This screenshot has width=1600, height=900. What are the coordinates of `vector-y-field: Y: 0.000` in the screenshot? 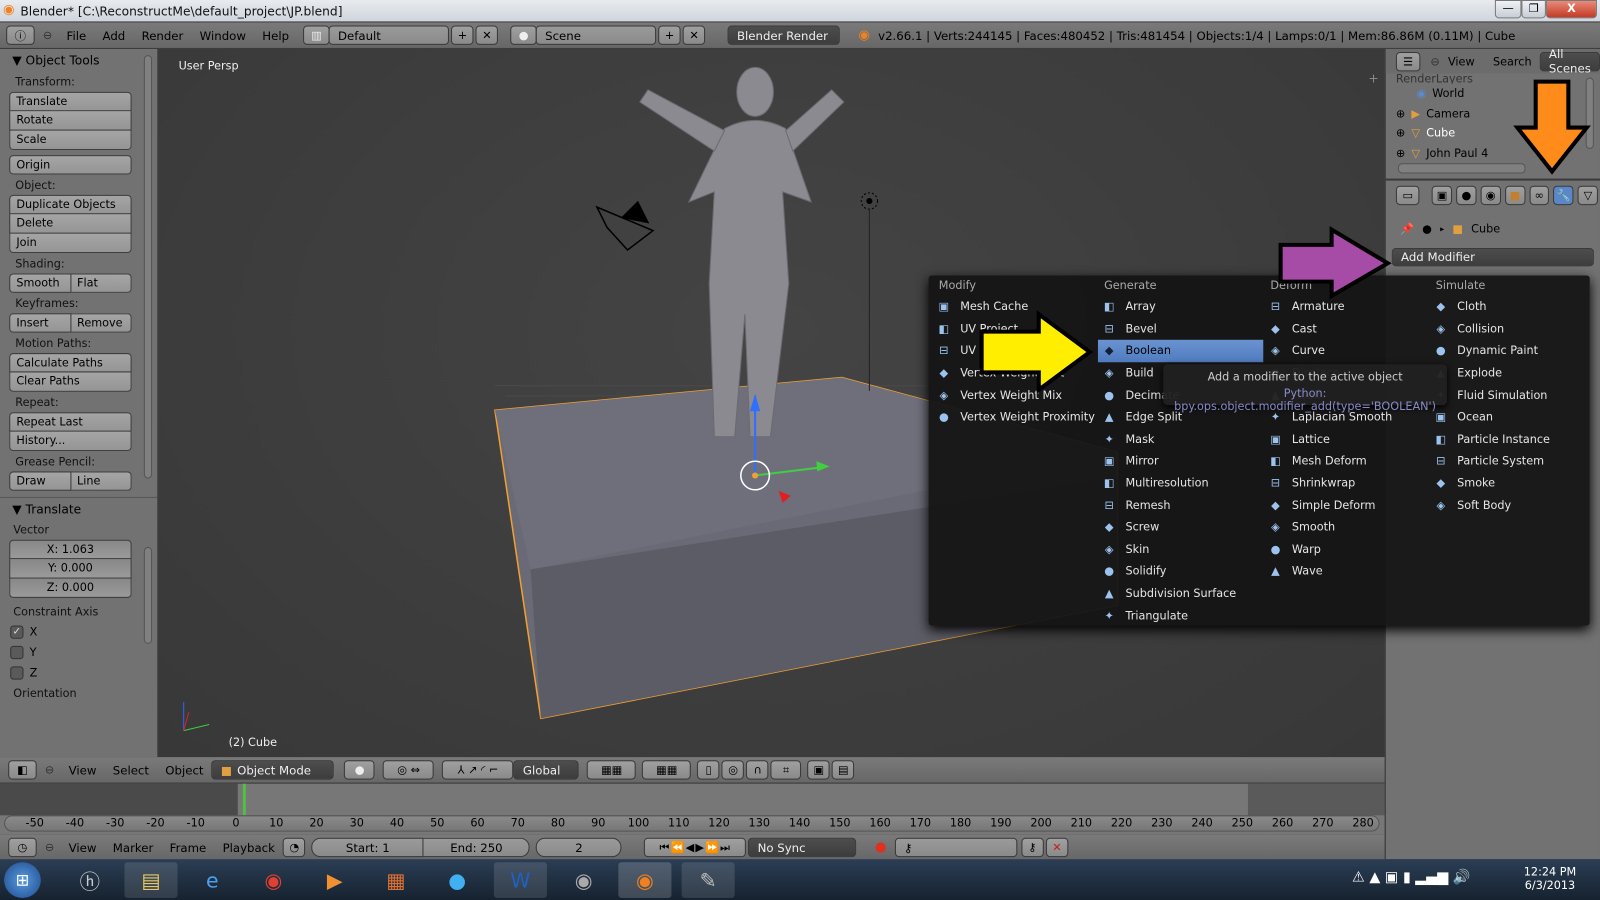 It's located at (70, 569).